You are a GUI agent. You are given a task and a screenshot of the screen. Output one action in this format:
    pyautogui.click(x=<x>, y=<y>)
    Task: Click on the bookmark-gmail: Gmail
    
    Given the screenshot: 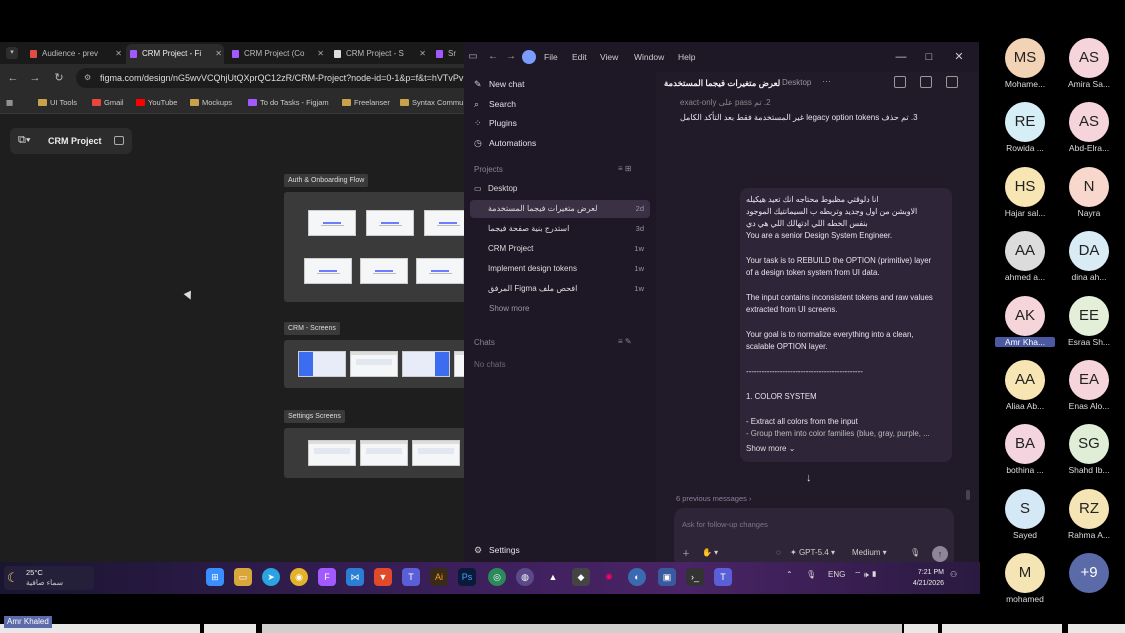 What is the action you would take?
    pyautogui.click(x=108, y=103)
    